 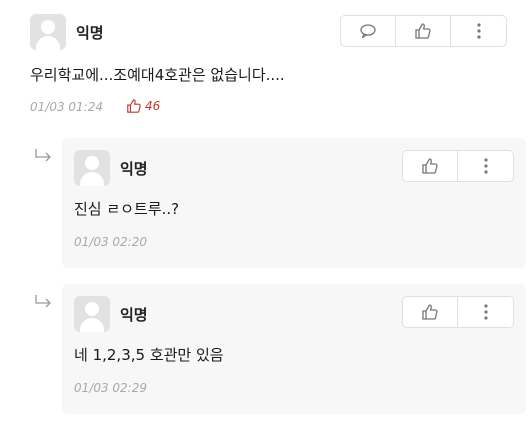 What do you see at coordinates (110, 388) in the screenshot?
I see `reply-timestamp: 01/03 02:29` at bounding box center [110, 388].